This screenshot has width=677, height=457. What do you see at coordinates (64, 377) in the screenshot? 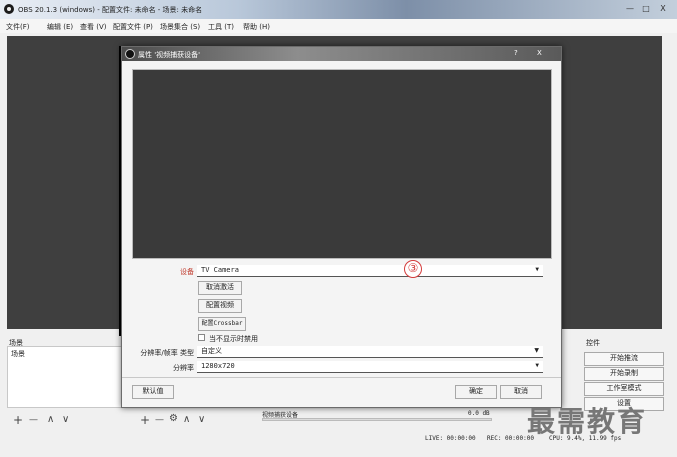
I see `scenes-list: 场景` at bounding box center [64, 377].